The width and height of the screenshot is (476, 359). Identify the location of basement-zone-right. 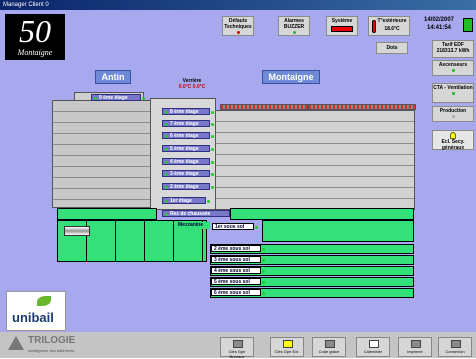
(338, 231).